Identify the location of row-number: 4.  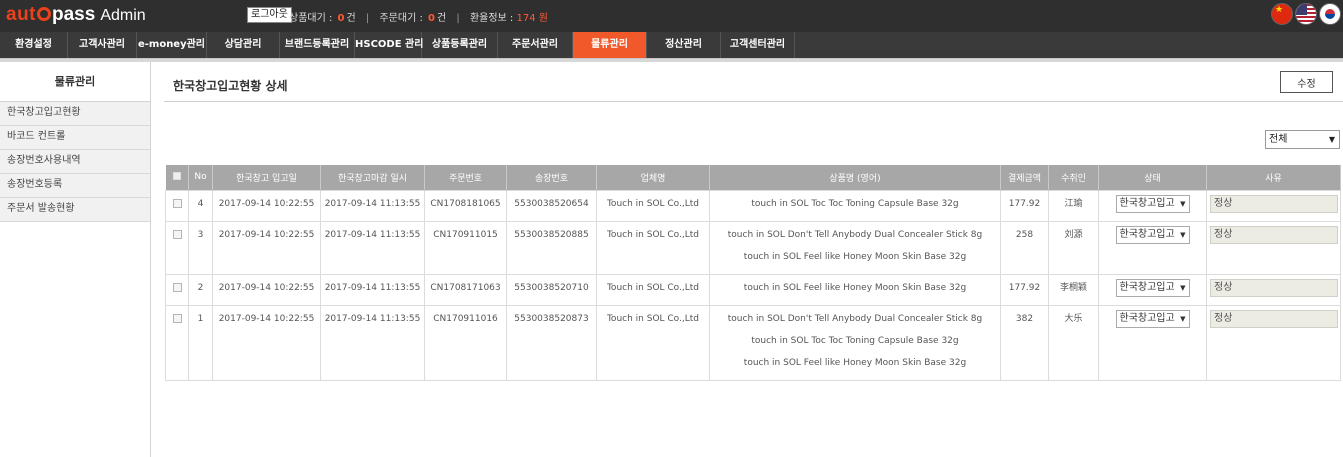
(200, 205).